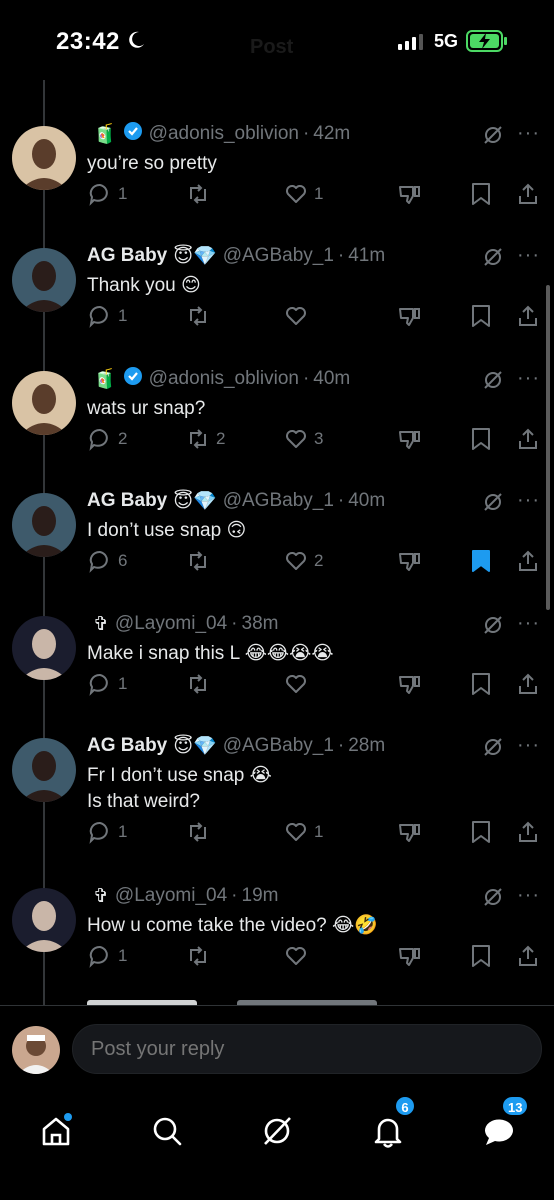 Image resolution: width=554 pixels, height=1200 pixels. I want to click on nav-notifications: 6, so click(393, 1124).